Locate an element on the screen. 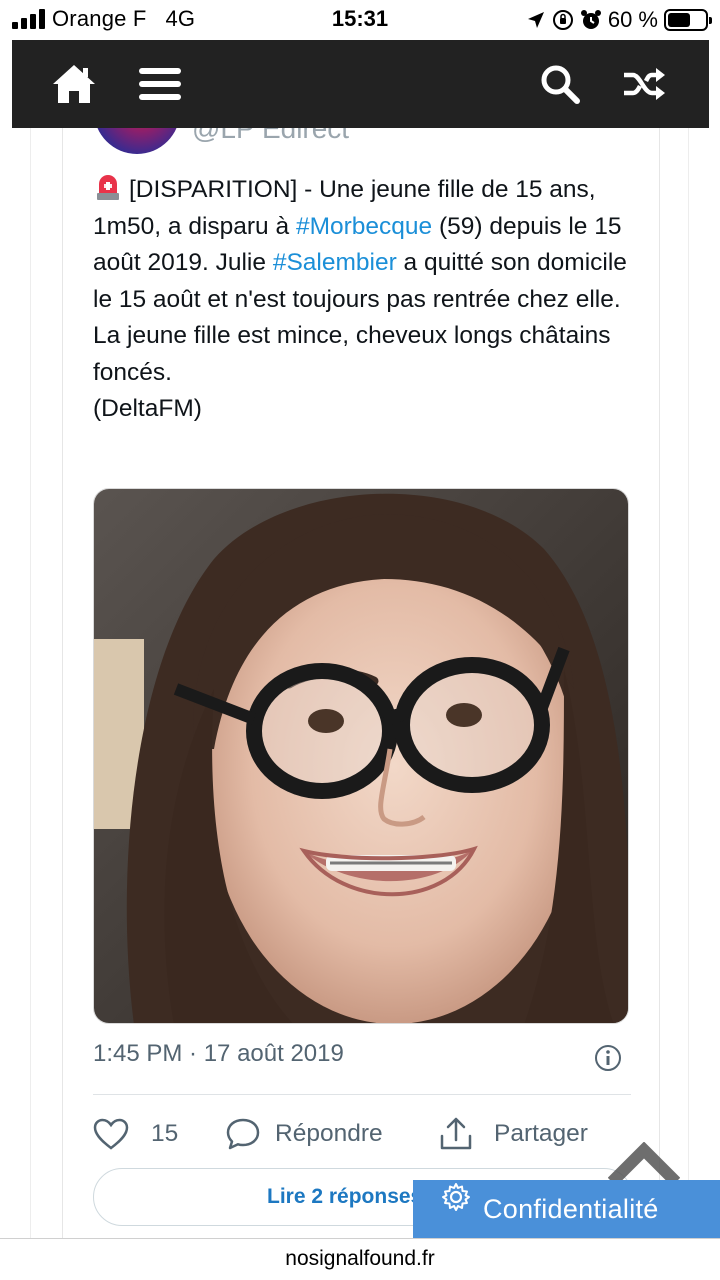 The image size is (720, 1280). battery-percent: 60 % is located at coordinates (632, 19).